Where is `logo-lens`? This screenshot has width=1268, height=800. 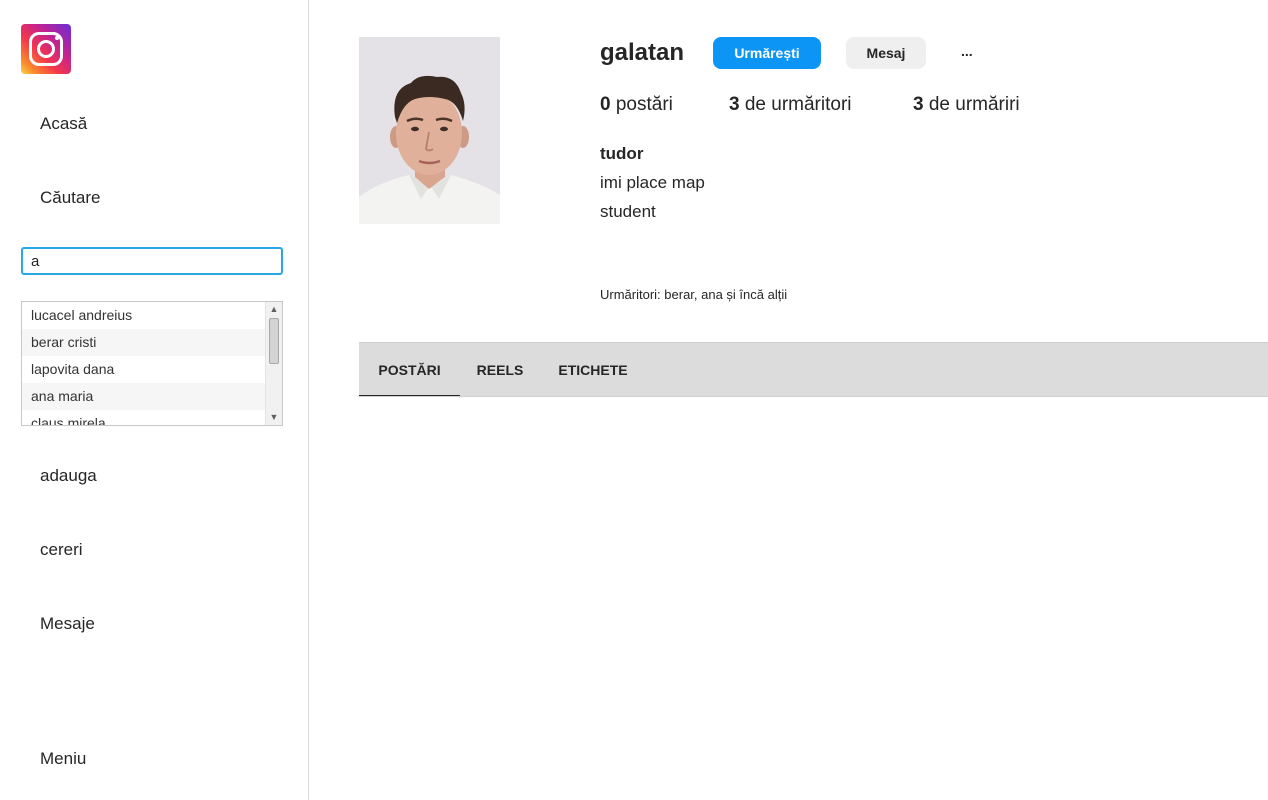
logo-lens is located at coordinates (46, 49).